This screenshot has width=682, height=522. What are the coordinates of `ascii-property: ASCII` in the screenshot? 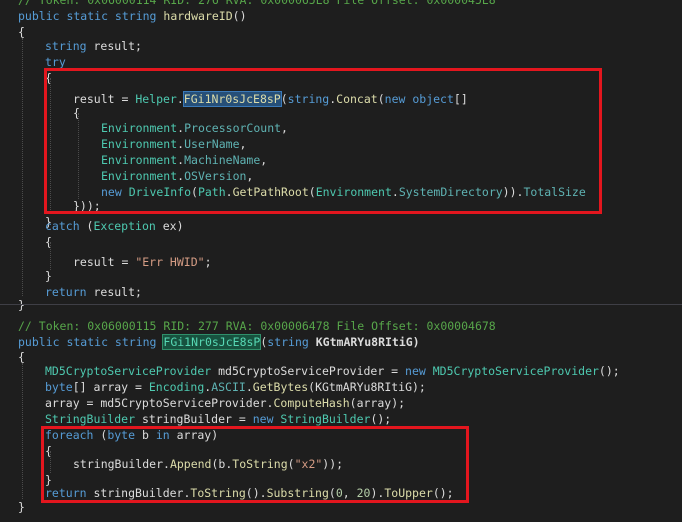 It's located at (228, 387).